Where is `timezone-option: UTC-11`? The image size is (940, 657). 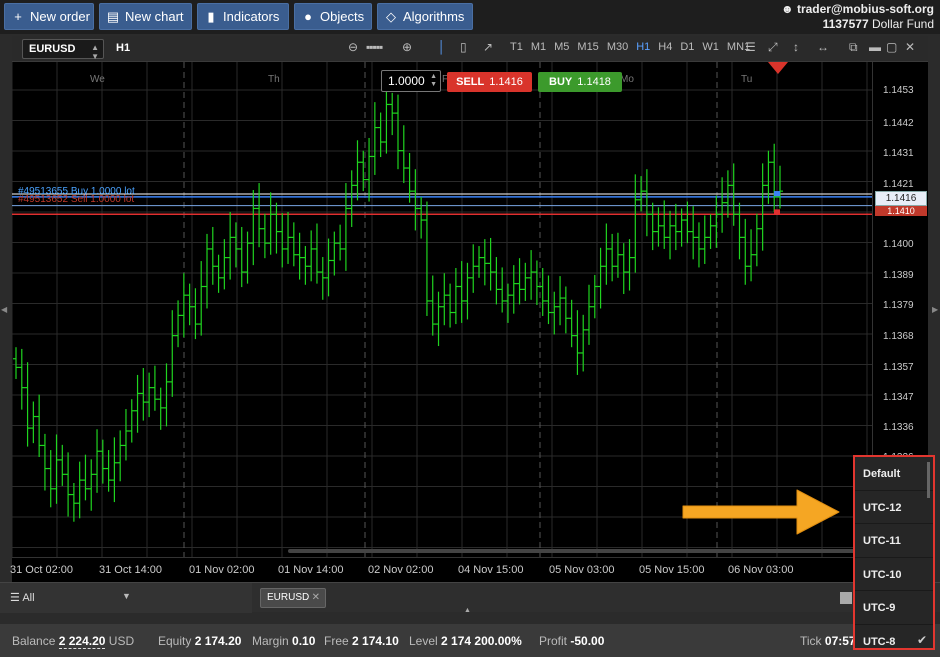 timezone-option: UTC-11 is located at coordinates (894, 541).